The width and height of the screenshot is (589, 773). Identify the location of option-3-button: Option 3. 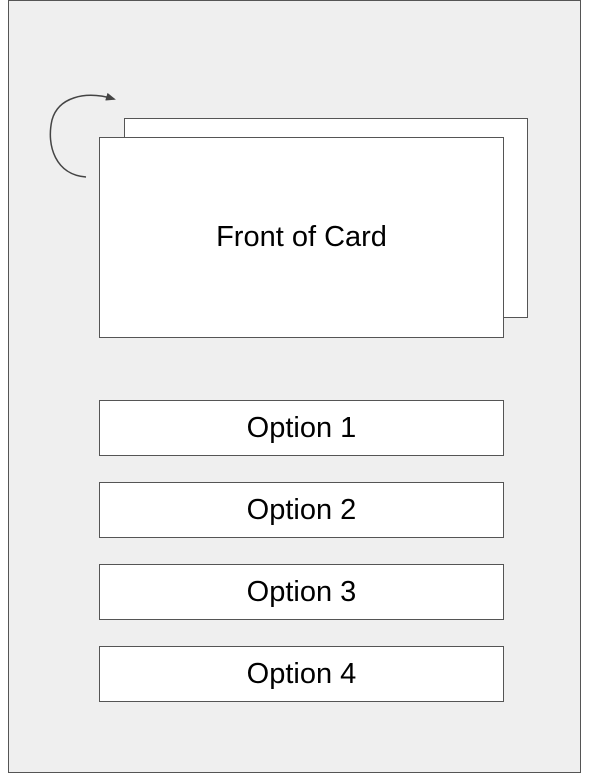
(301, 592).